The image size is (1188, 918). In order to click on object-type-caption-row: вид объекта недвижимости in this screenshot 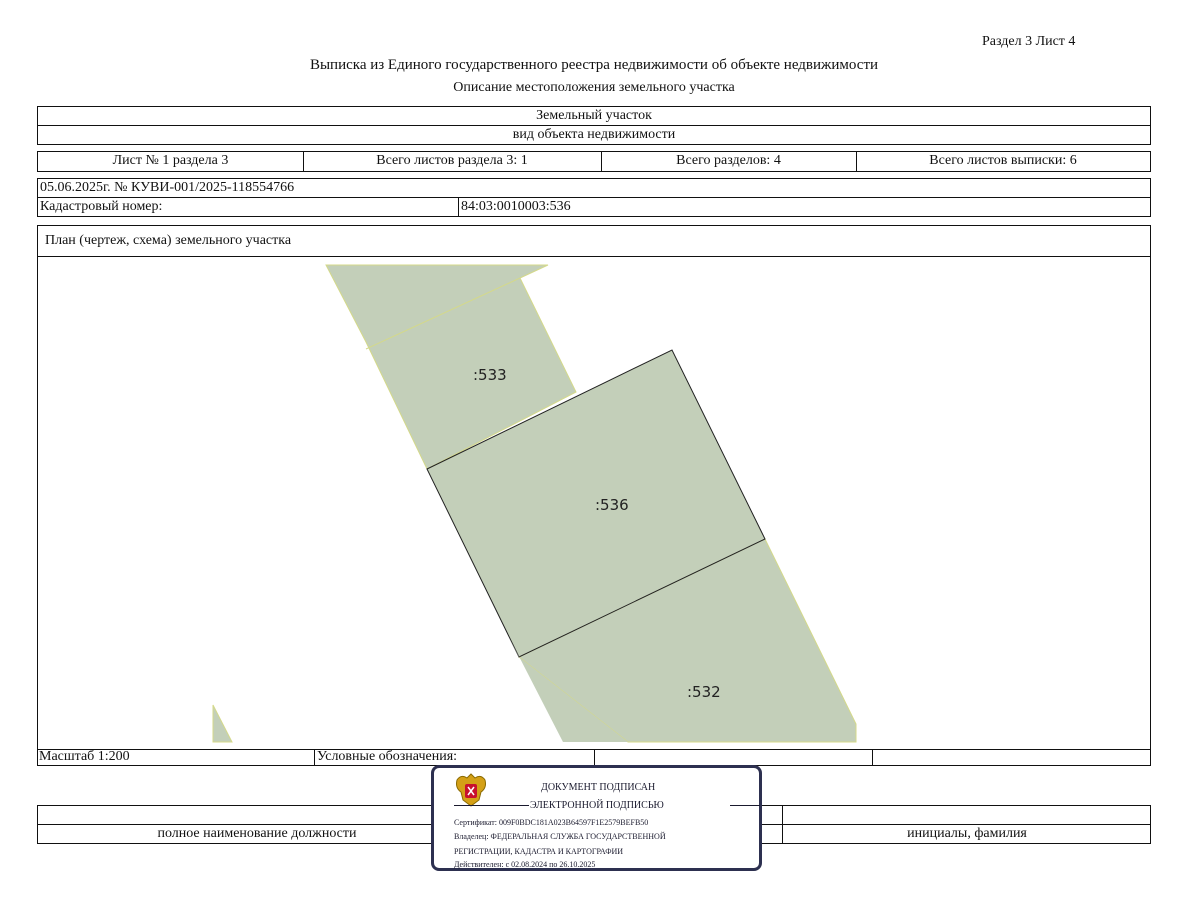, I will do `click(594, 135)`.